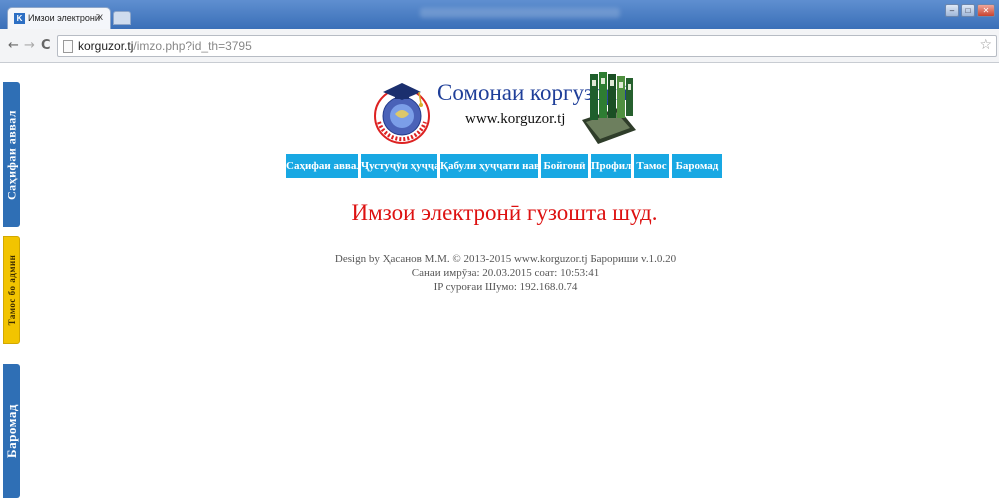 The image size is (999, 498). I want to click on menu-item-search-documents: Ҷустуҷӯи ҳуҷҷат, so click(403, 166).